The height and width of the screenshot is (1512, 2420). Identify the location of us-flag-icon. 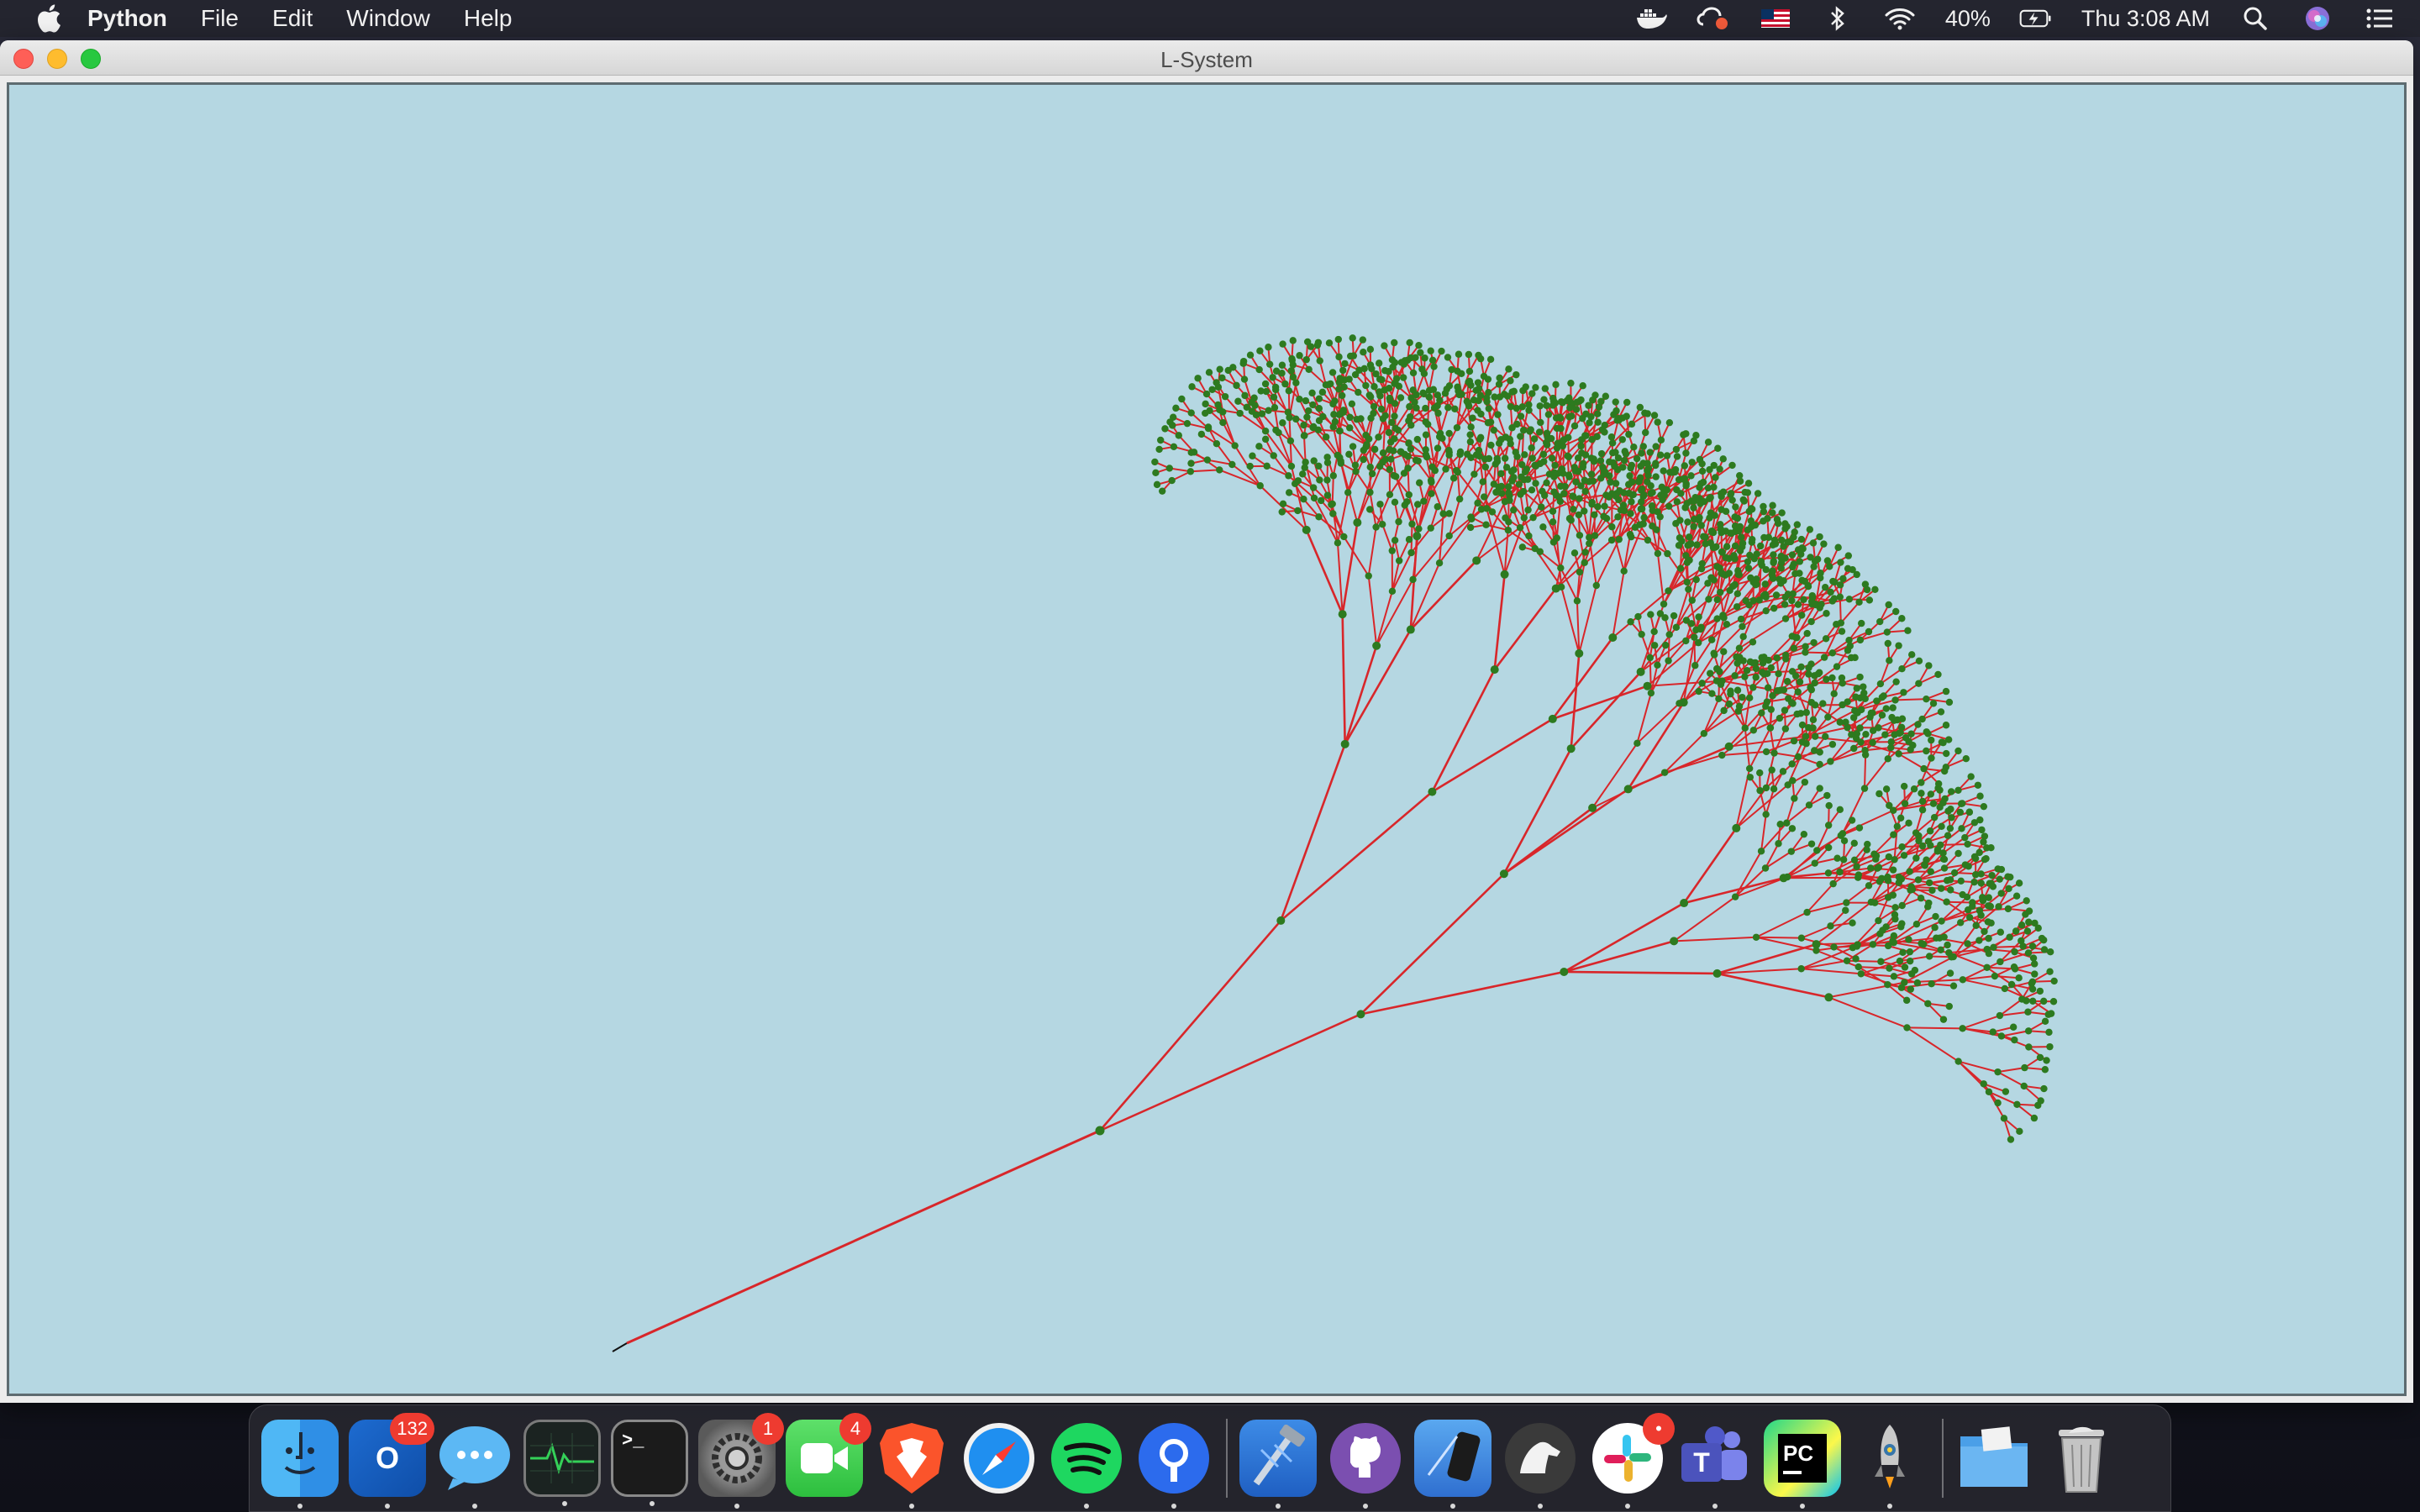
(1775, 18).